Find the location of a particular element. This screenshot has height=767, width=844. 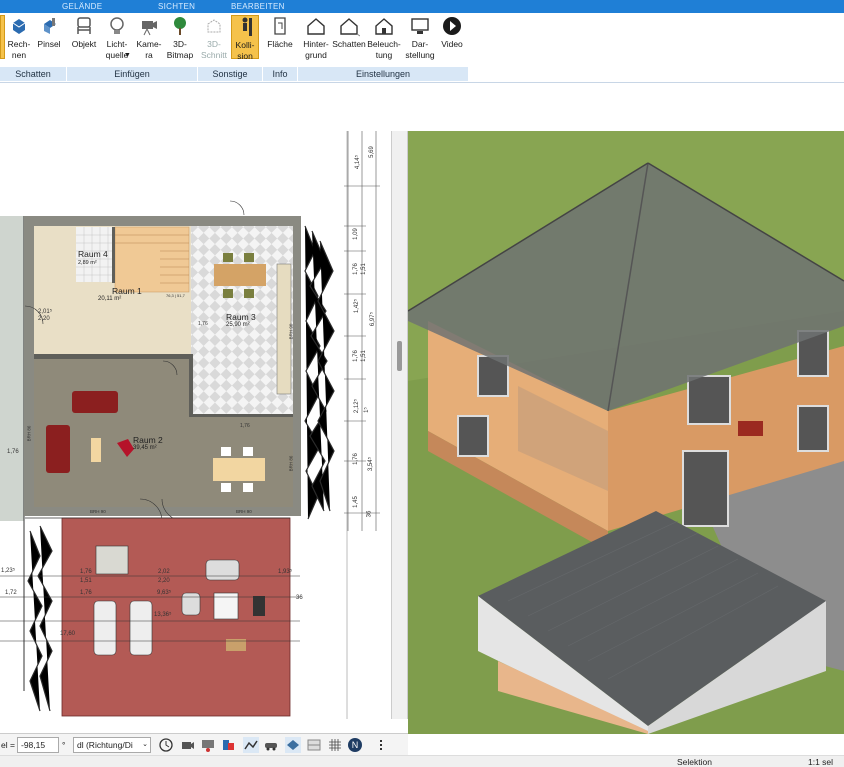

bitmap3d-button: 3D- Bitmap is located at coordinates (180, 38).